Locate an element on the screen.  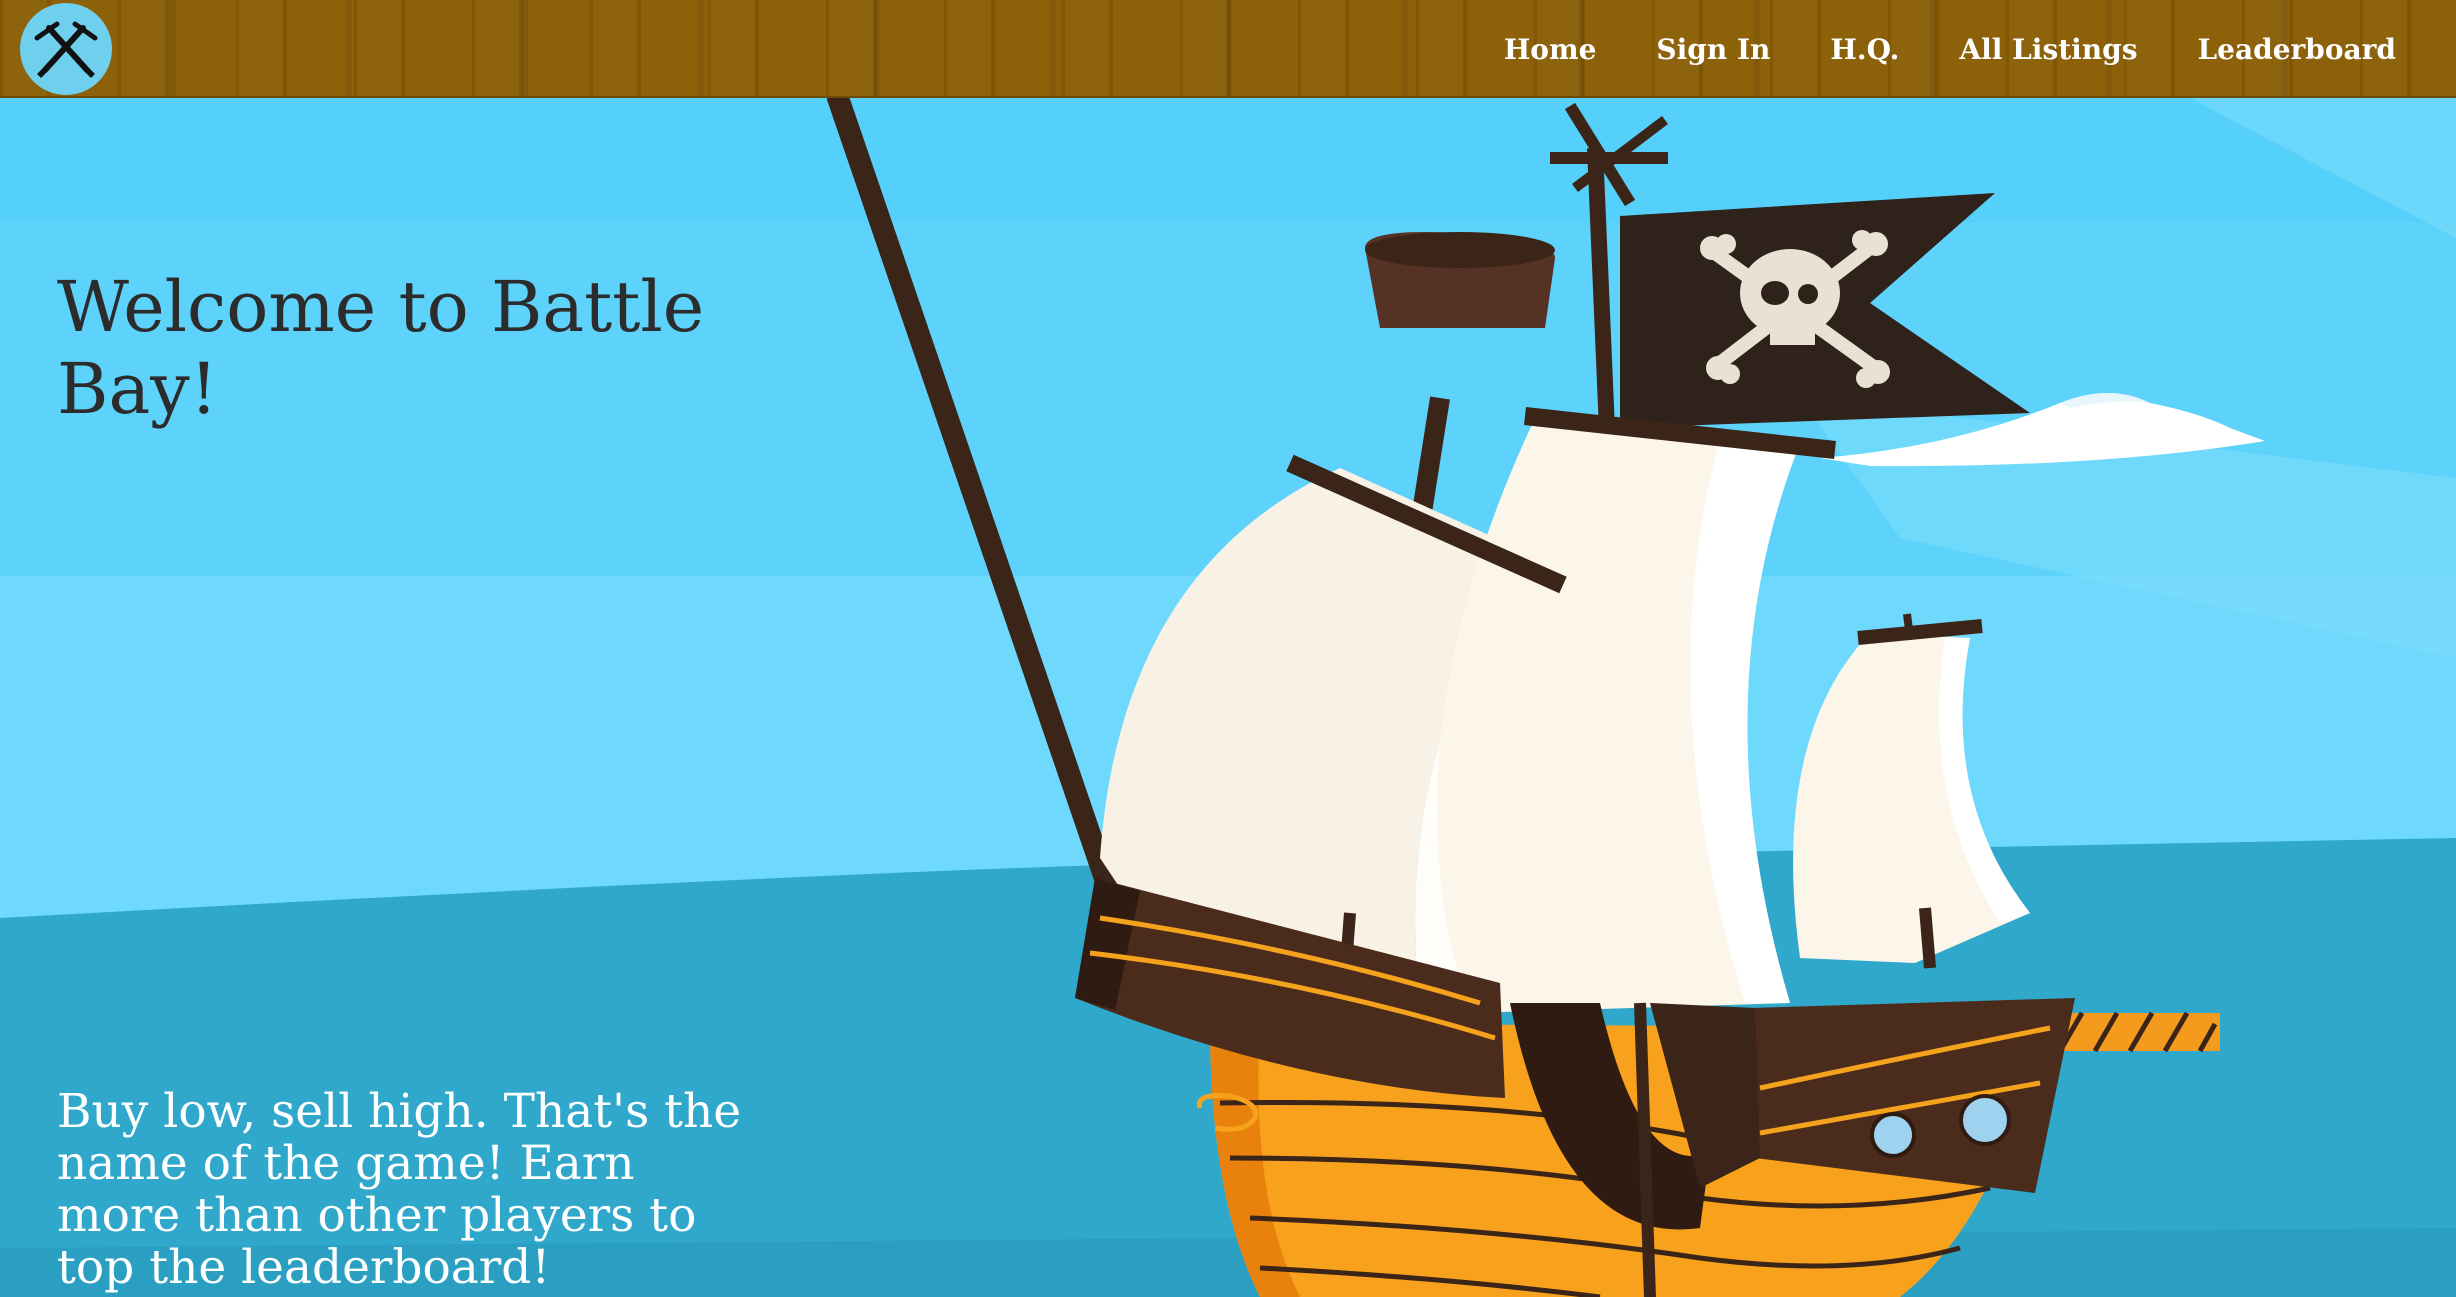
hero-title: Welcome to Battle Bay! is located at coordinates (381, 348).